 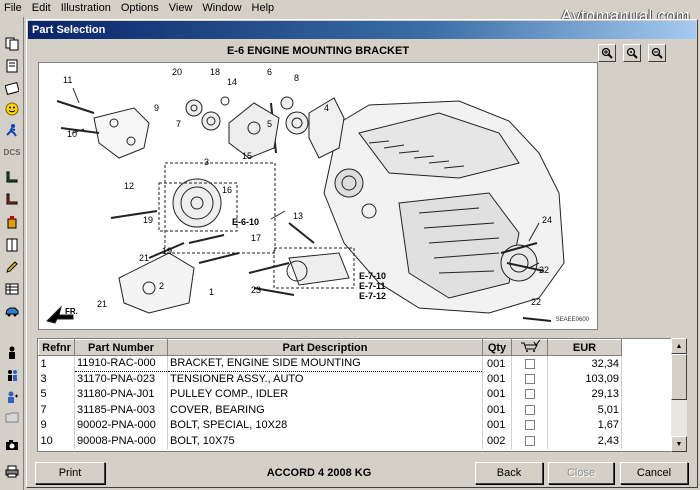 What do you see at coordinates (56, 410) in the screenshot?
I see `cell-refnr: 7` at bounding box center [56, 410].